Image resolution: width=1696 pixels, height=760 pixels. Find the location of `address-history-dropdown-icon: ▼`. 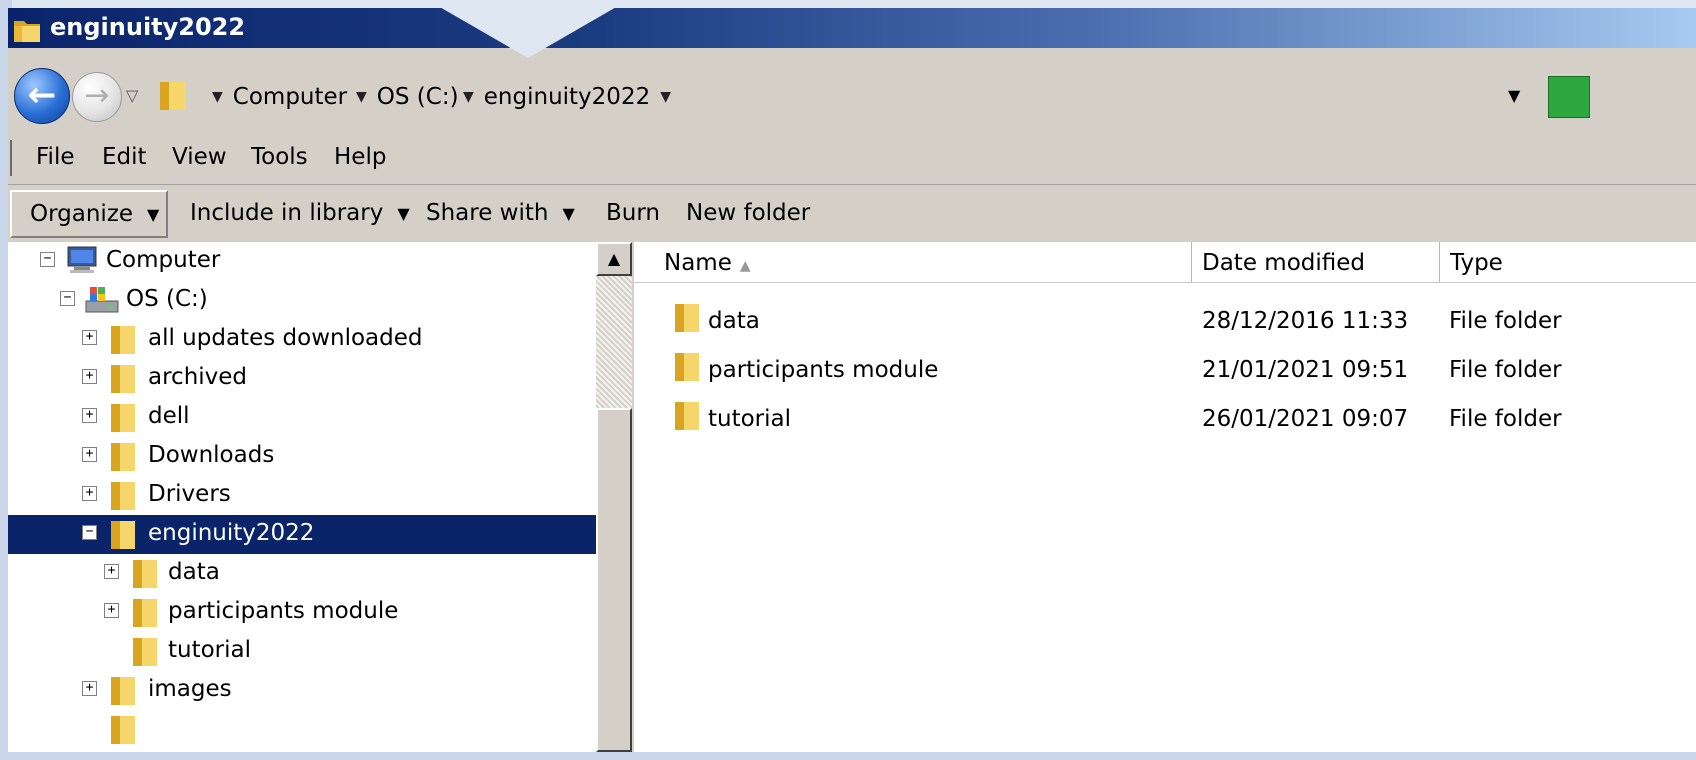

address-history-dropdown-icon: ▼ is located at coordinates (1514, 95).